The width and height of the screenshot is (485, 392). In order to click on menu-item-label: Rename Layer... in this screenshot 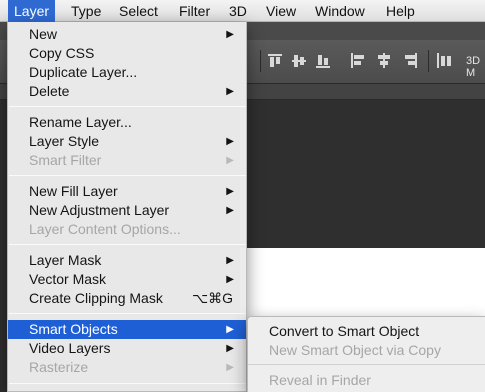, I will do `click(80, 122)`.